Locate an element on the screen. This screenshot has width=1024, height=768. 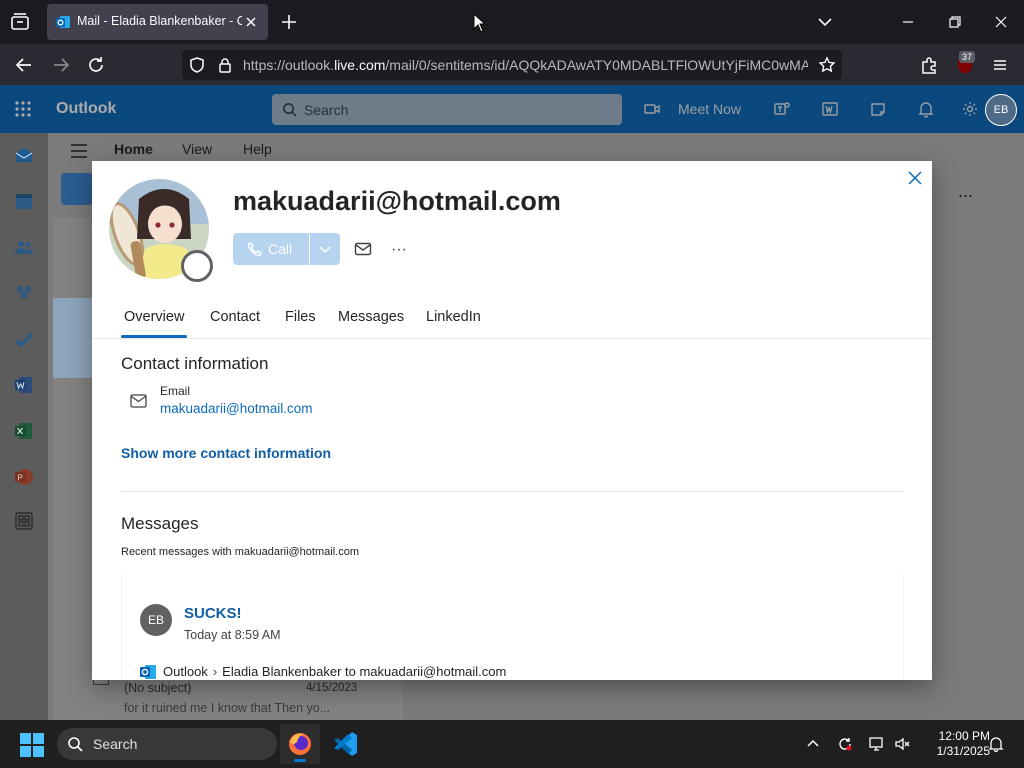
outlook-header: Outlook Search Meet Now is located at coordinates (512, 109).